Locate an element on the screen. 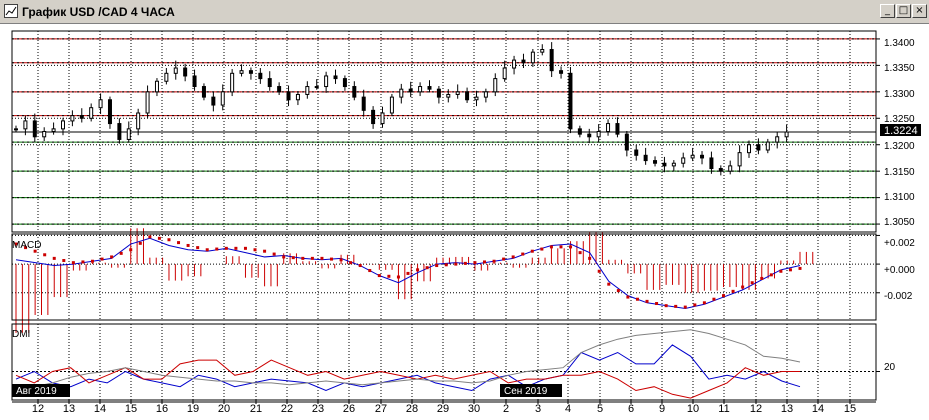 The height and width of the screenshot is (420, 929). price-tick-label: 1.3200 is located at coordinates (899, 146).